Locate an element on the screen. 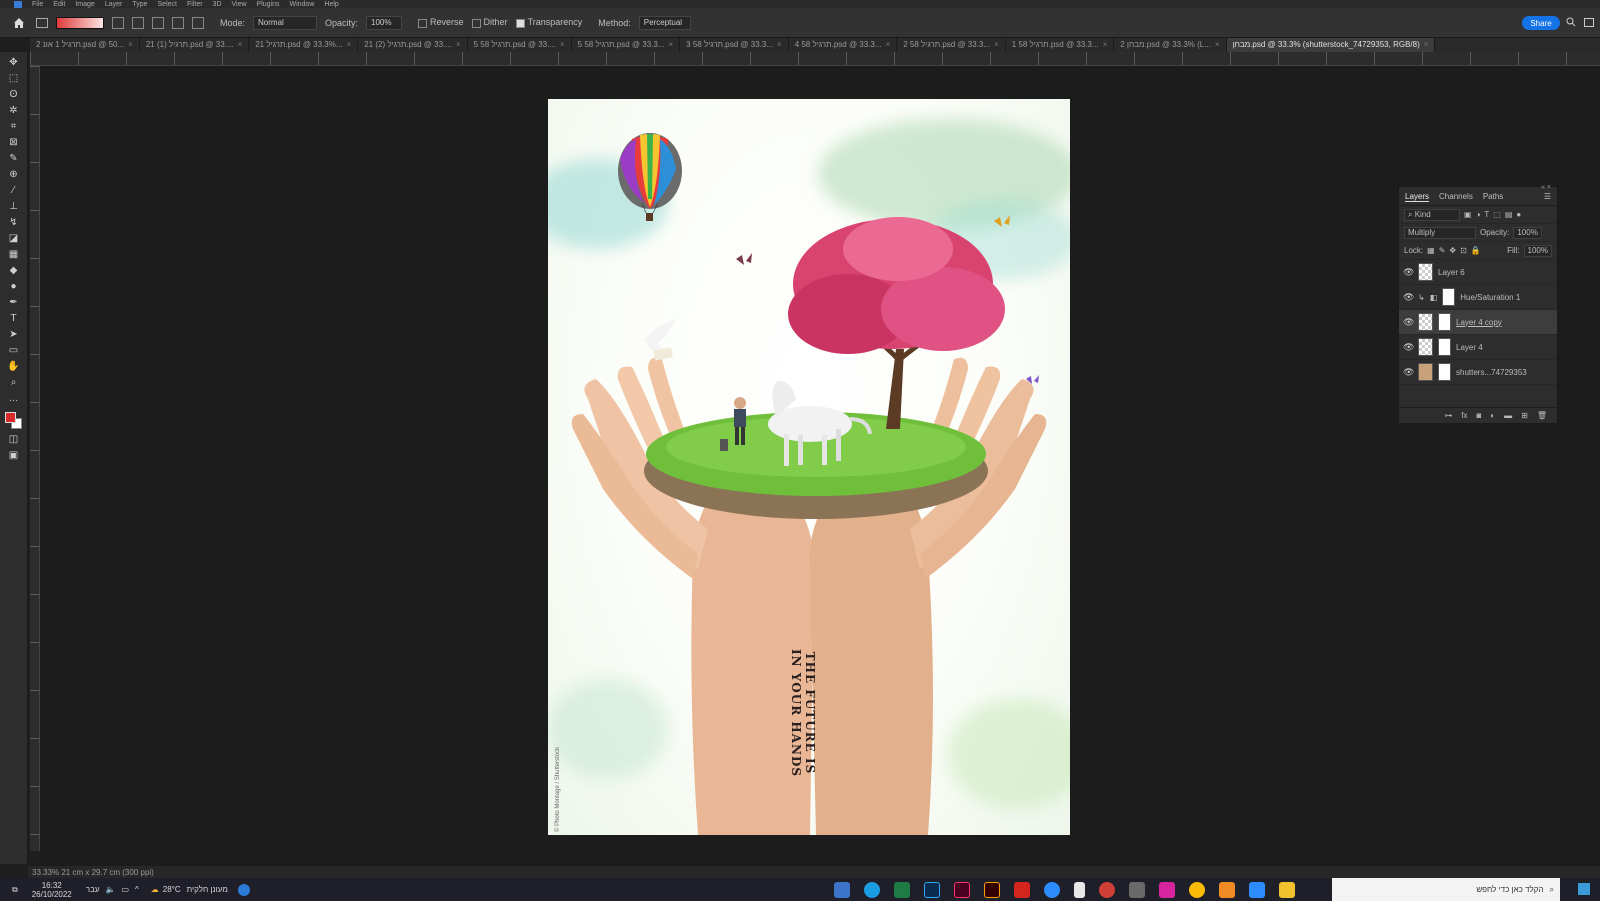  fill-input: 100% is located at coordinates (1537, 250).